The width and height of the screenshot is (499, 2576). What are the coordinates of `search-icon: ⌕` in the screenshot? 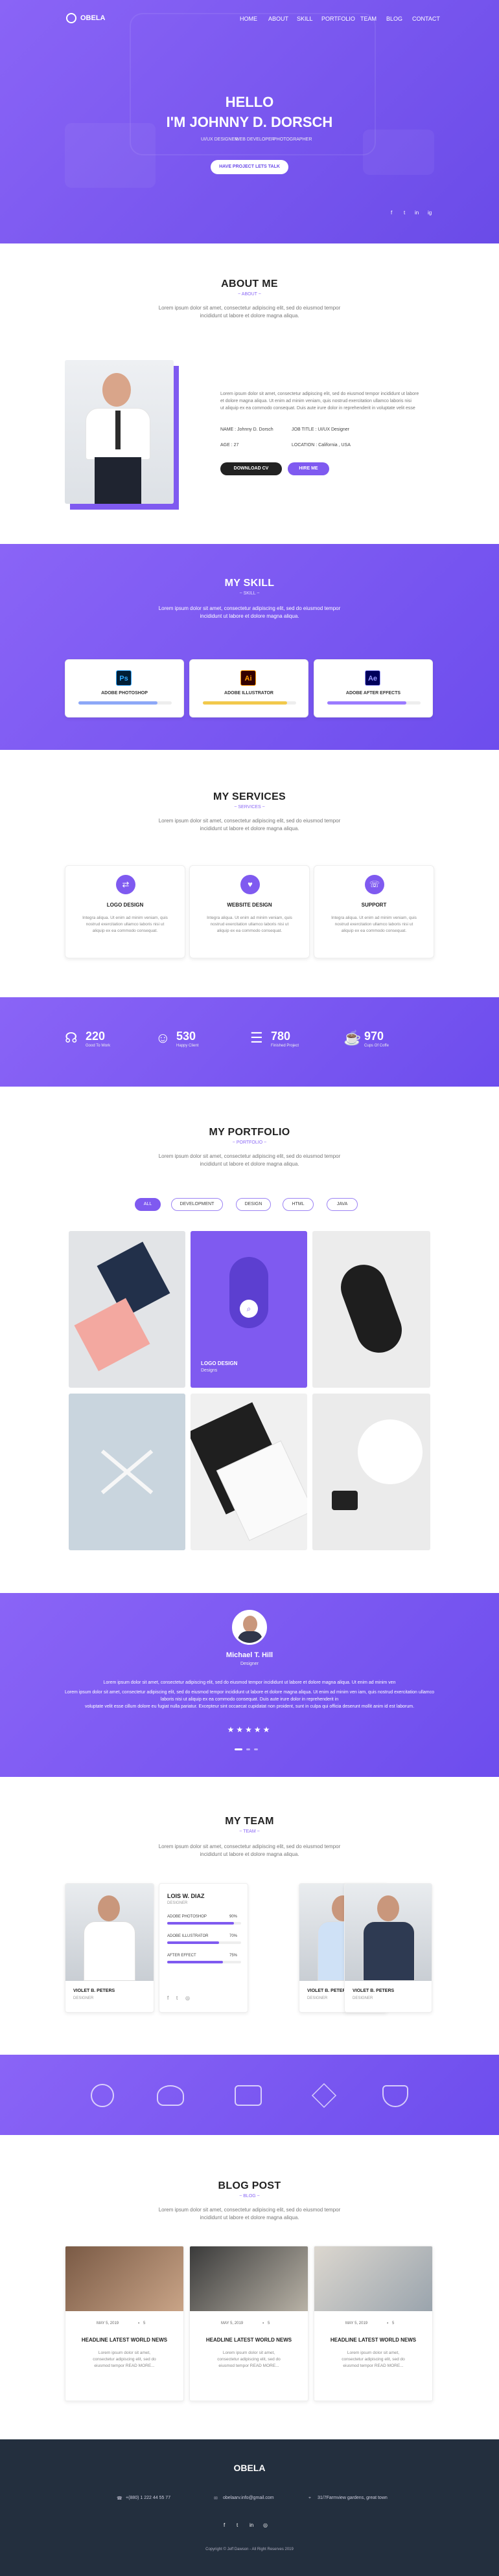 It's located at (249, 1309).